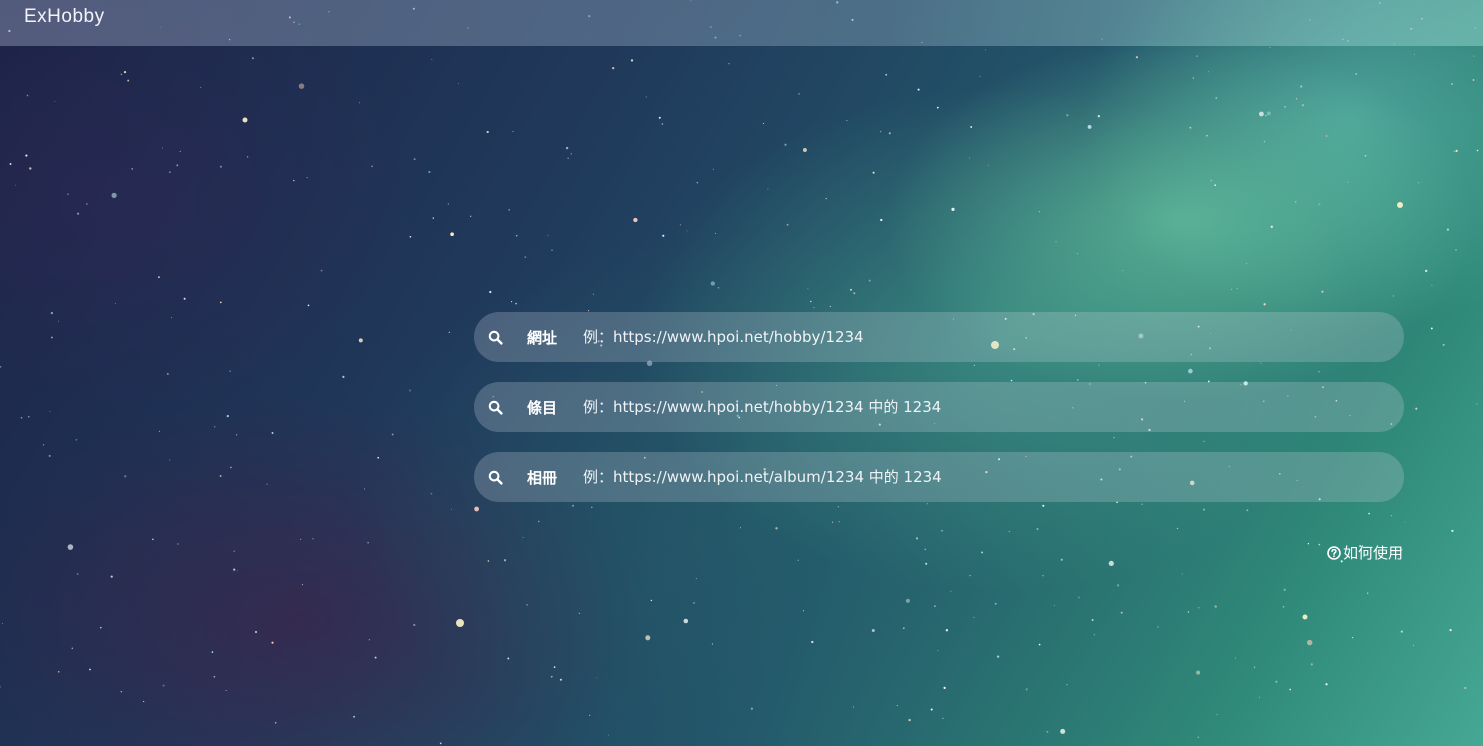 This screenshot has width=1483, height=746. Describe the element at coordinates (64, 17) in the screenshot. I see `brand-logo-link: ExHobby` at that location.